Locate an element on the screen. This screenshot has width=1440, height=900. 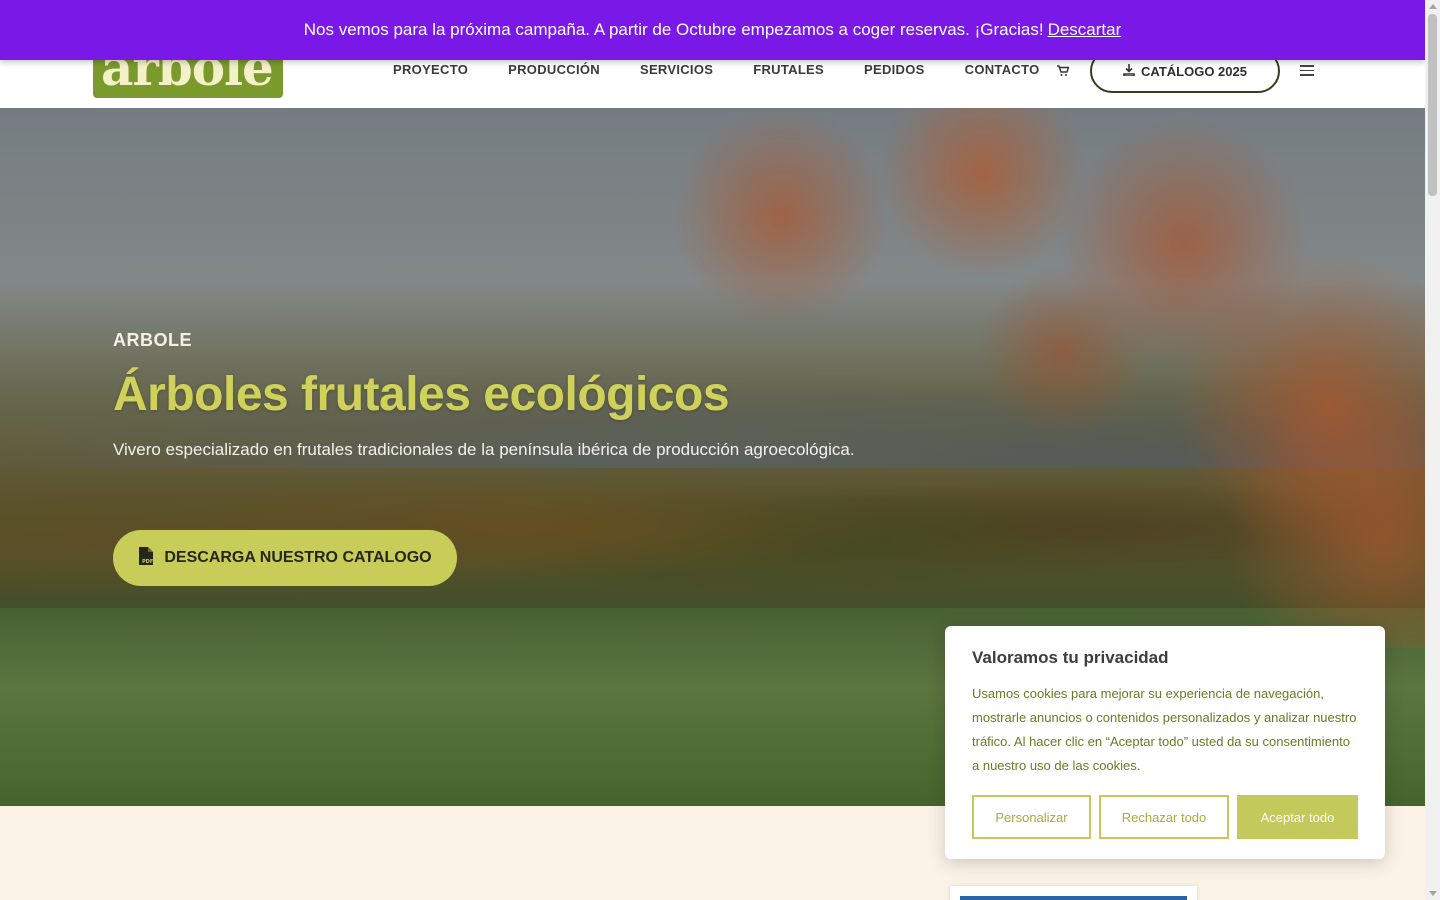
nav-item-frutales: FRUTALES is located at coordinates (788, 69).